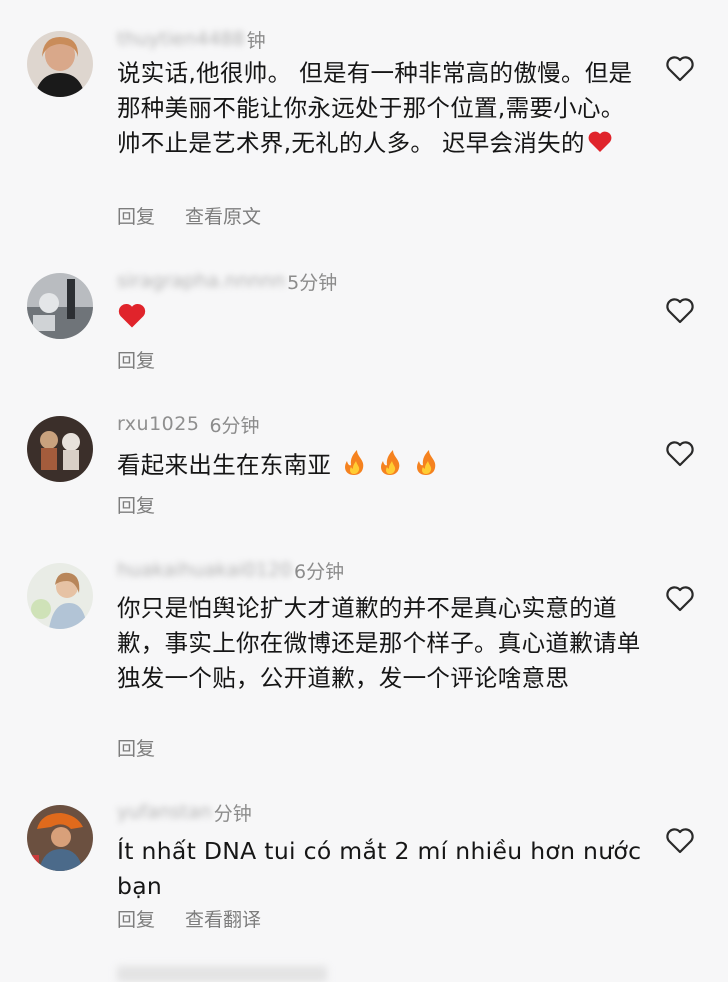  Describe the element at coordinates (164, 812) in the screenshot. I see `username: yufanstan` at that location.